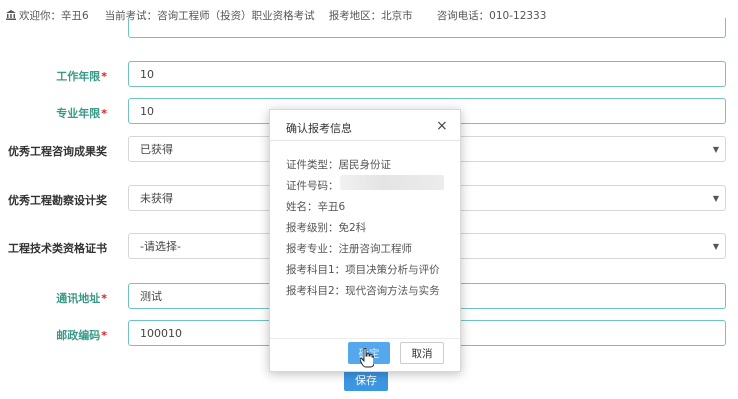 The image size is (738, 399). I want to click on dialog-id-number: 证件号码：, so click(312, 186).